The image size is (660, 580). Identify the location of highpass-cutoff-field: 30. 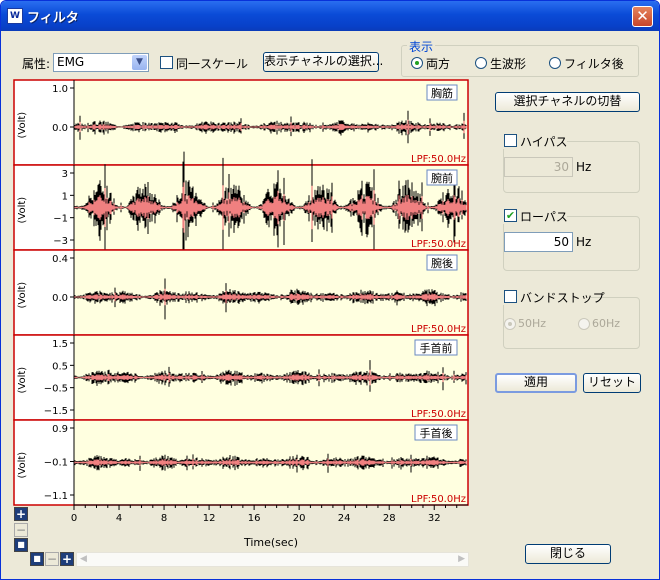
(538, 167).